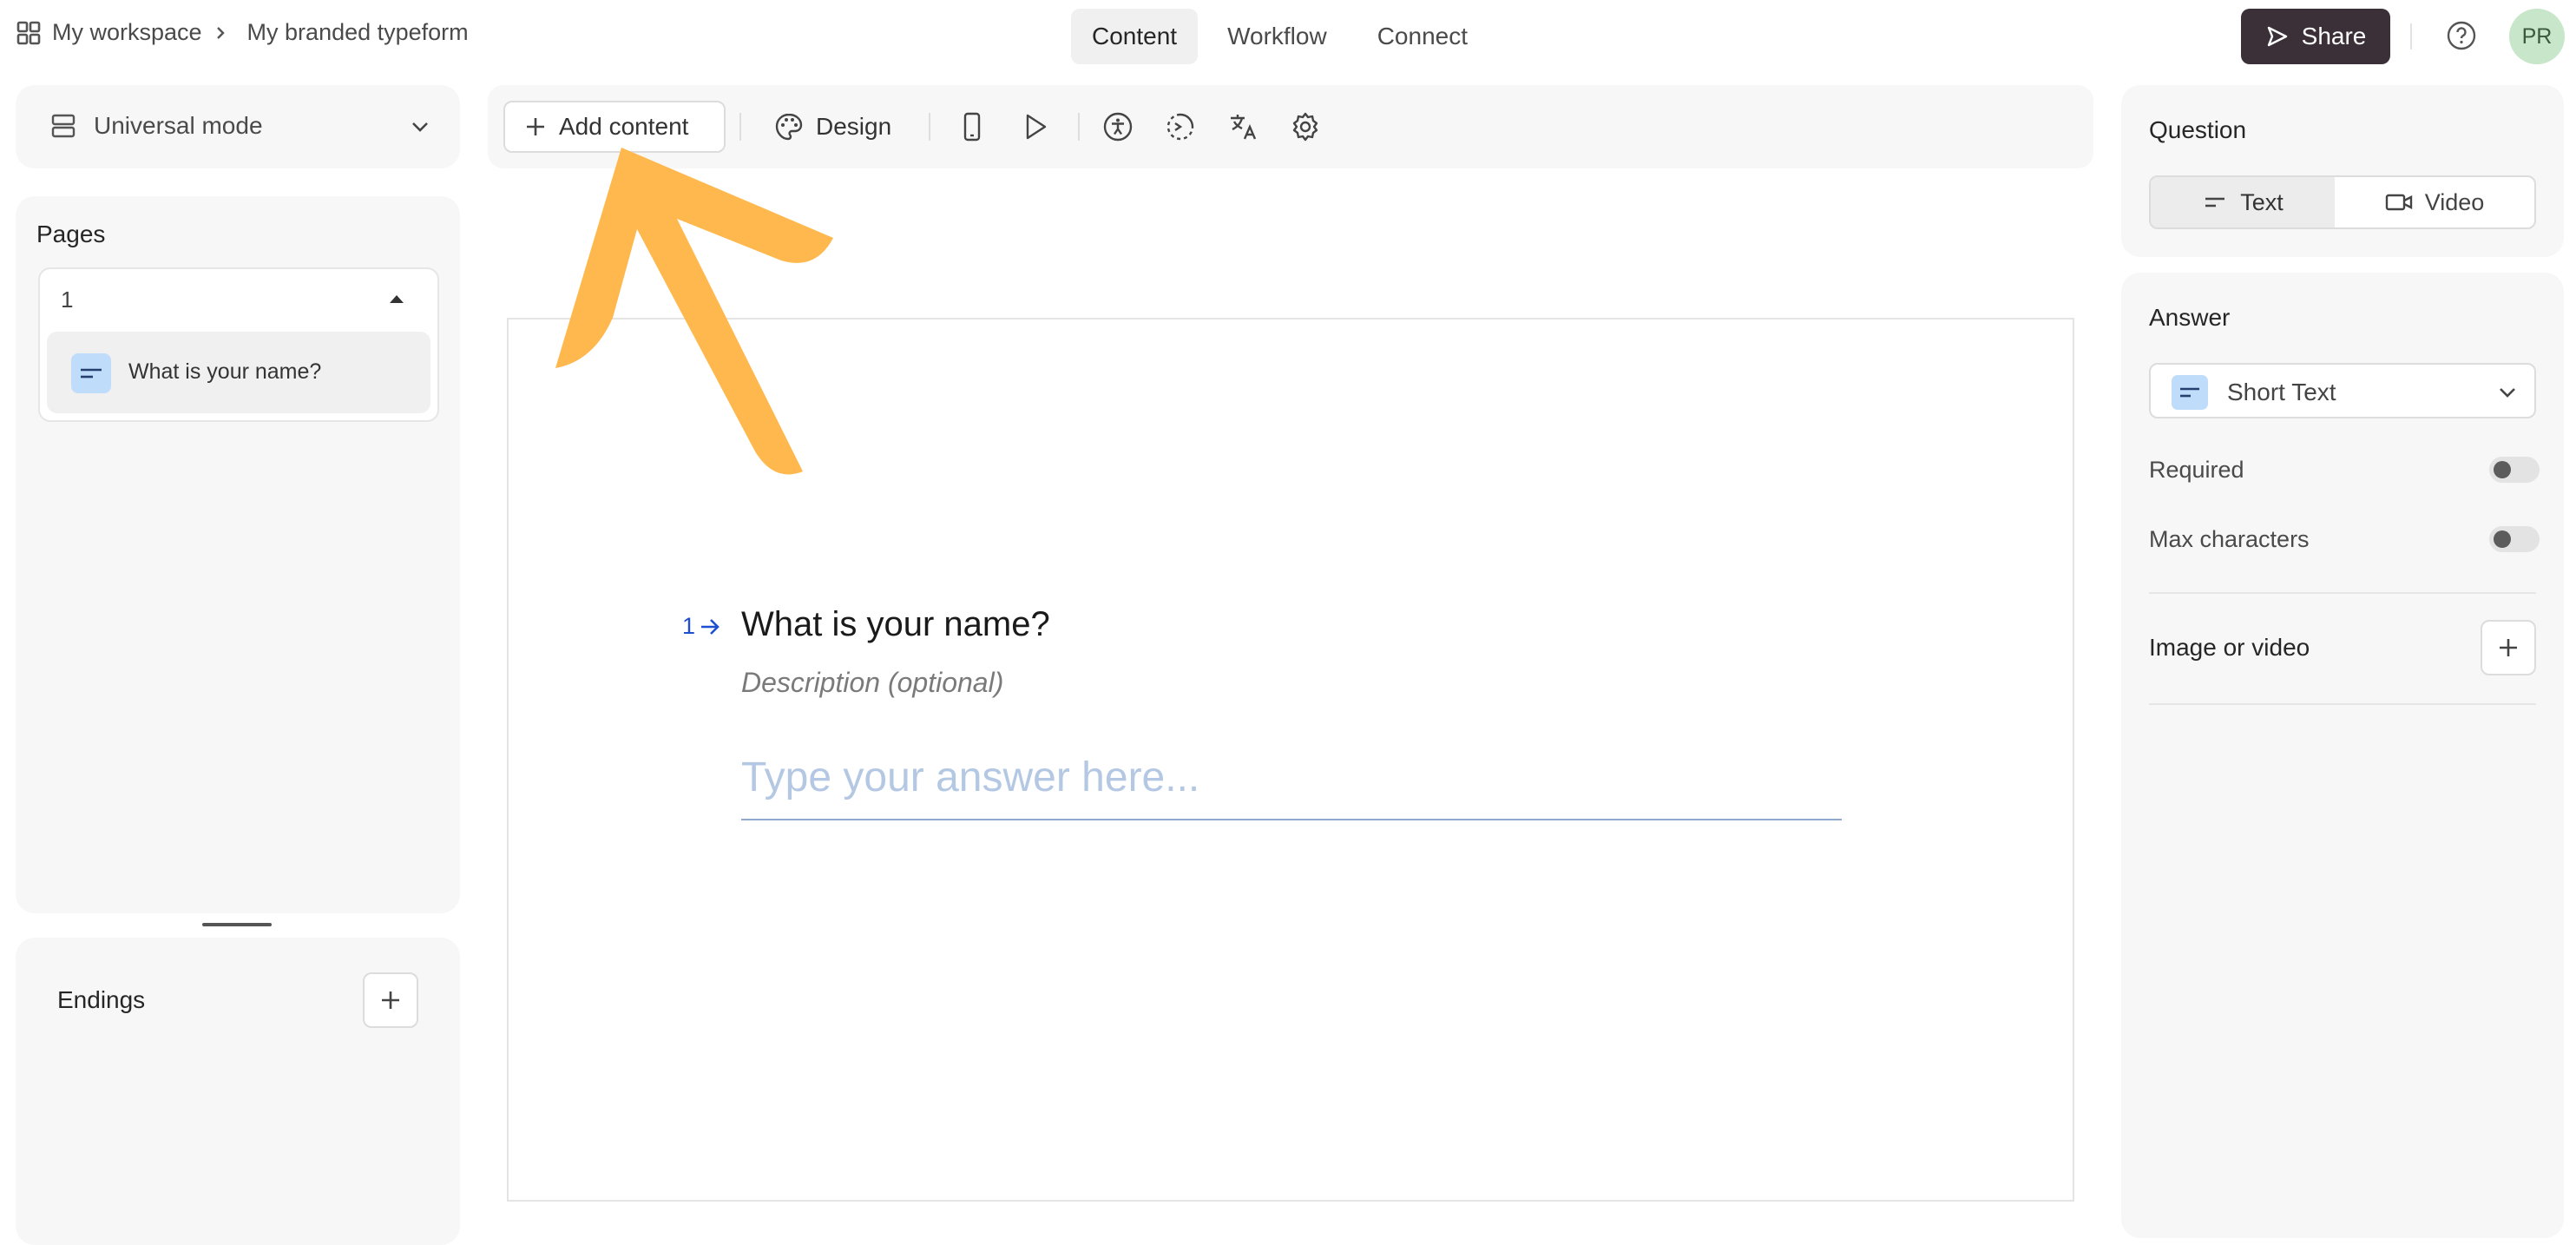 This screenshot has height=1245, width=2576. I want to click on share-button: Share, so click(2315, 36).